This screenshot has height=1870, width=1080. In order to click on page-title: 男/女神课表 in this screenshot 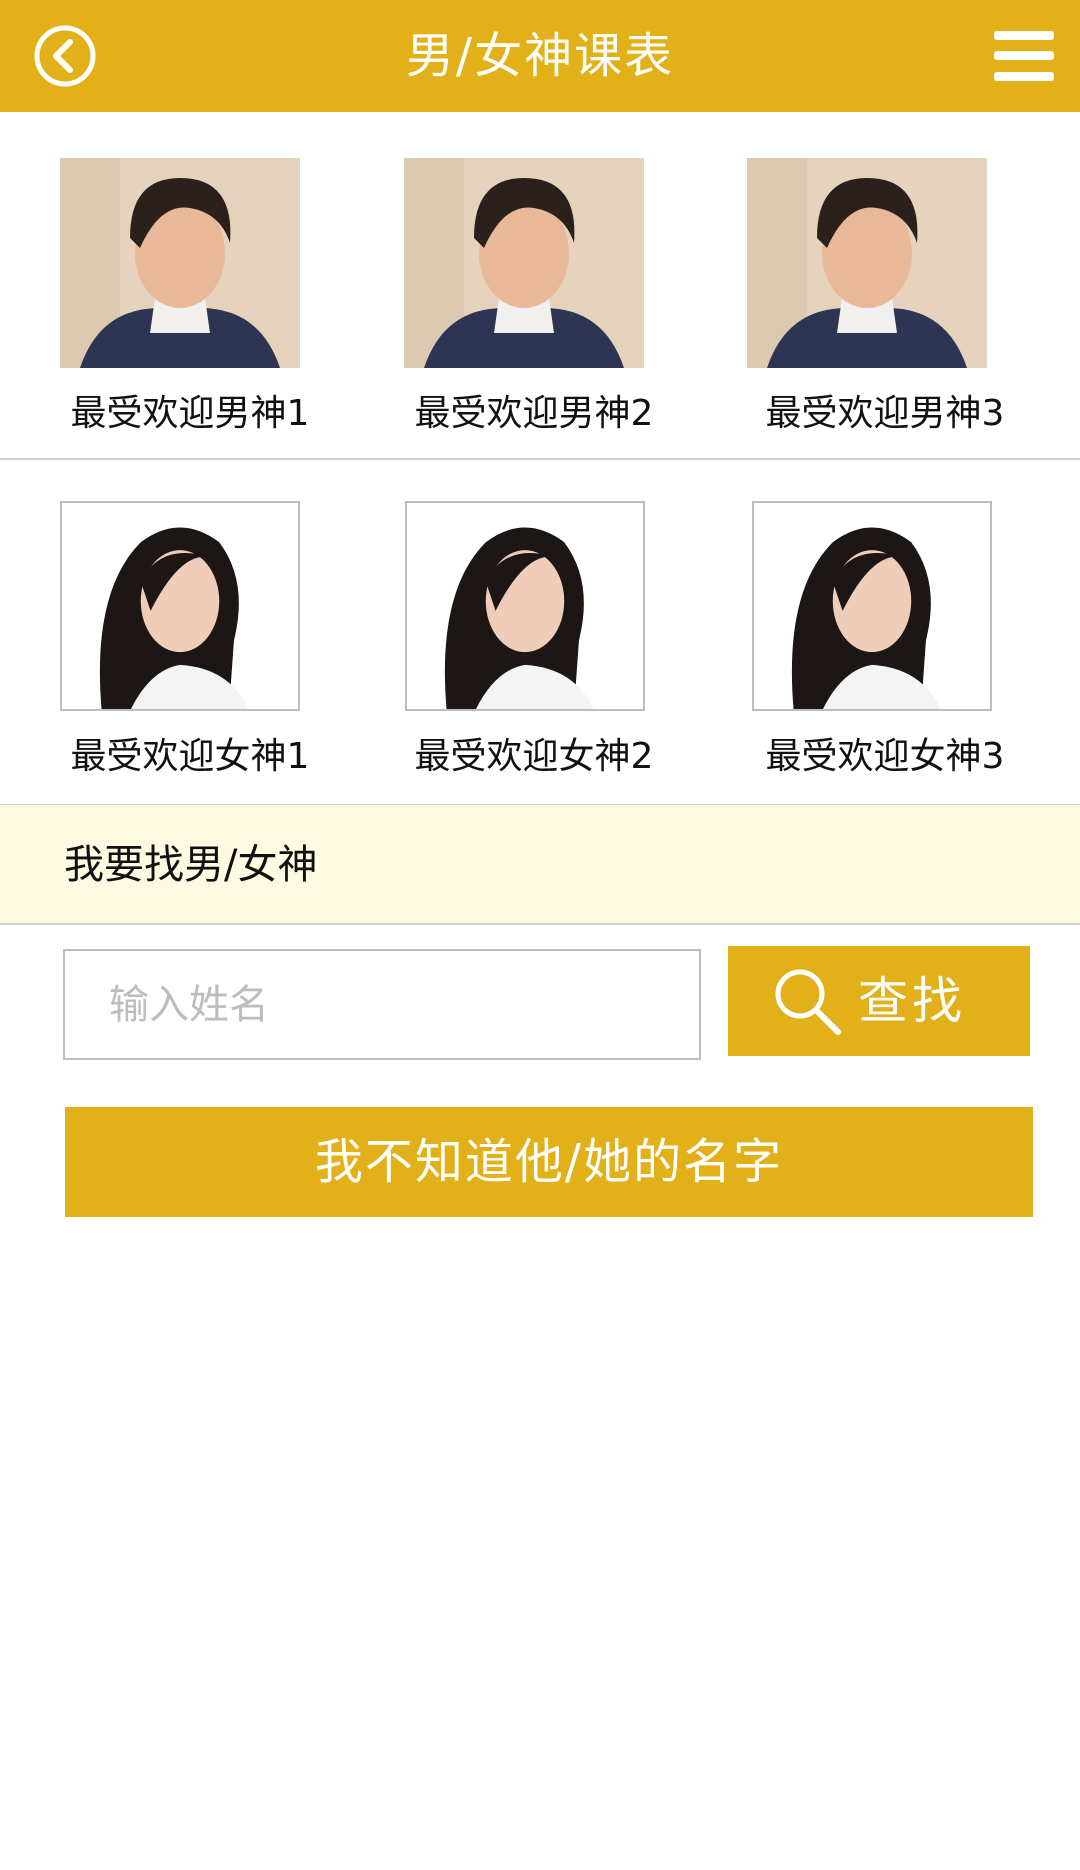, I will do `click(540, 56)`.